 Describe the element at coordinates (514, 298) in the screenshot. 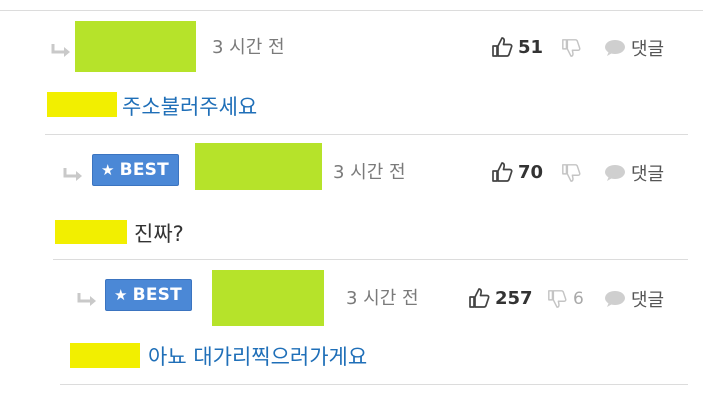

I see `like-count: 257` at that location.